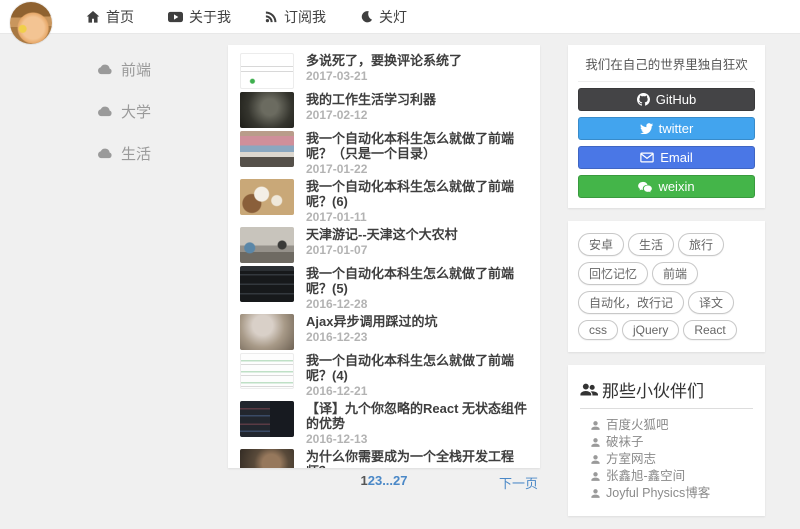  What do you see at coordinates (443, 16) in the screenshot?
I see `nav-items: 首页 关于我 订阅我 关灯` at bounding box center [443, 16].